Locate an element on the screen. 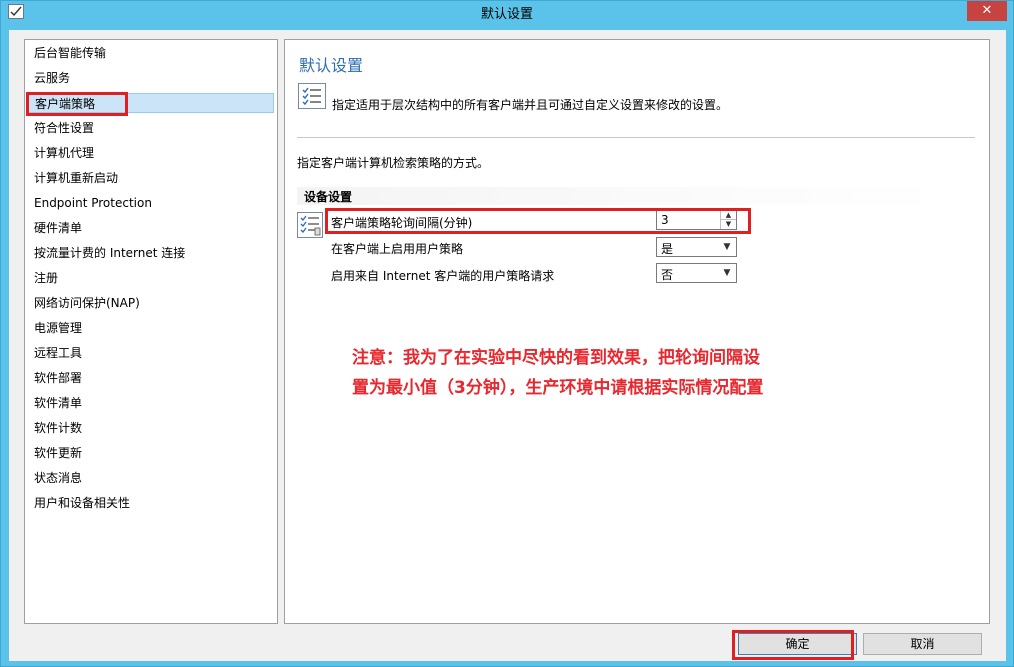 This screenshot has height=667, width=1014. nav-item: 软件更新 is located at coordinates (150, 453).